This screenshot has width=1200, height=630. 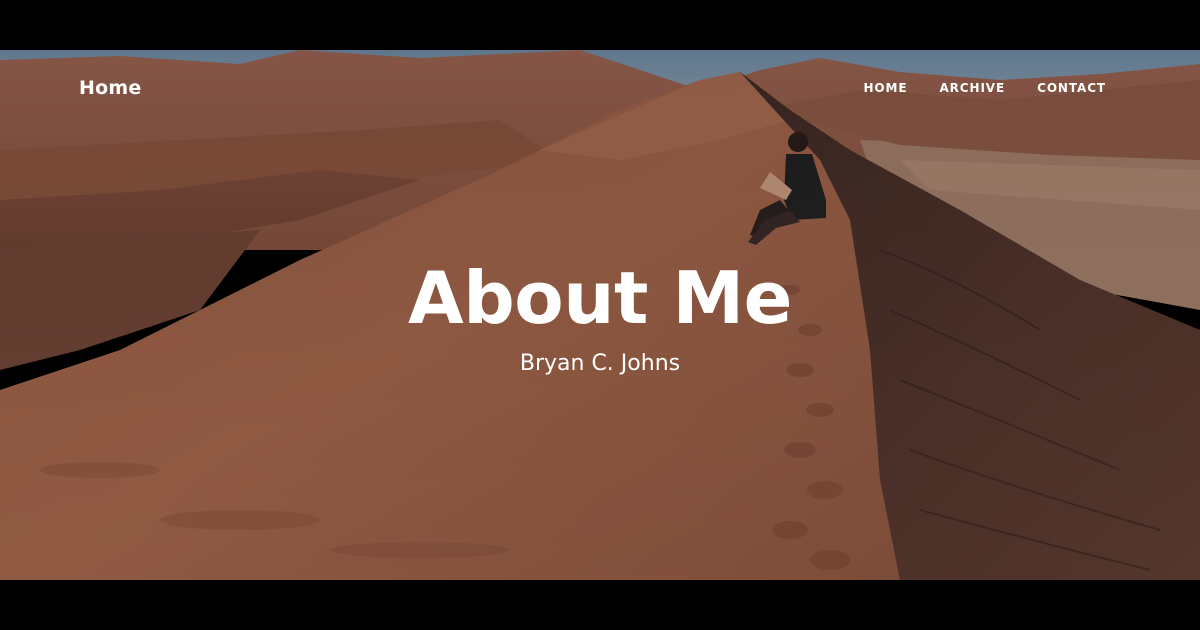 What do you see at coordinates (1071, 88) in the screenshot?
I see `nav-link-contact: CONTACT` at bounding box center [1071, 88].